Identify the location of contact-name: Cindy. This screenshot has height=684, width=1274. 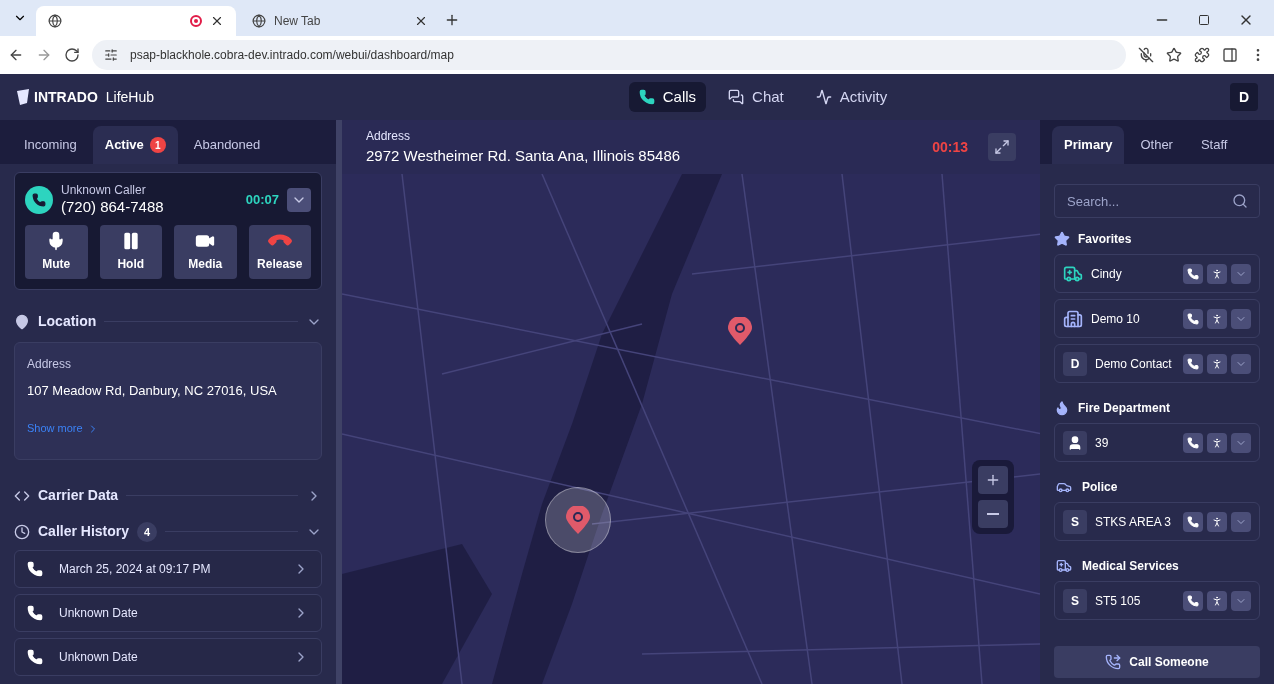
(1107, 274).